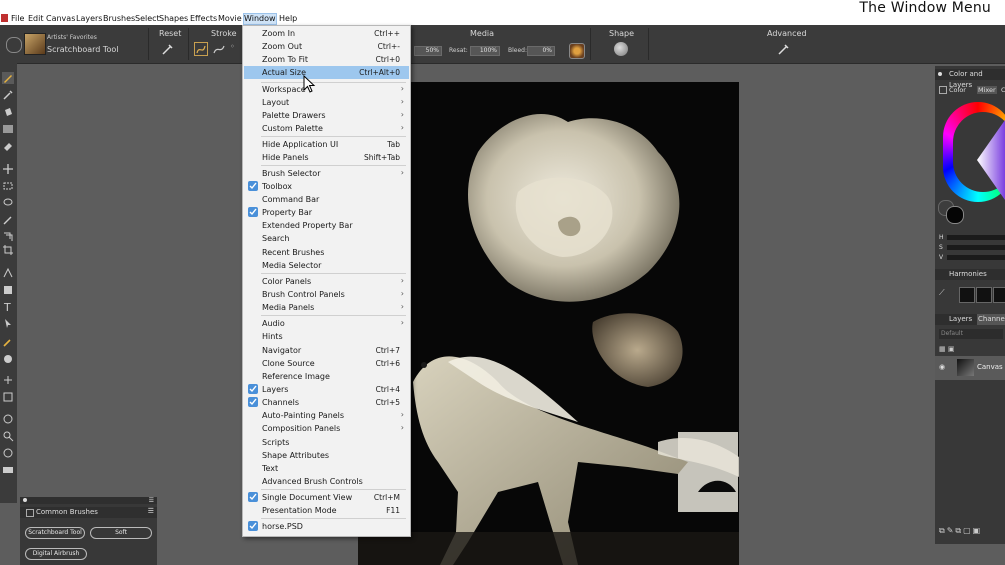 Image resolution: width=1005 pixels, height=565 pixels. I want to click on menu-canvas: Canvas, so click(60, 19).